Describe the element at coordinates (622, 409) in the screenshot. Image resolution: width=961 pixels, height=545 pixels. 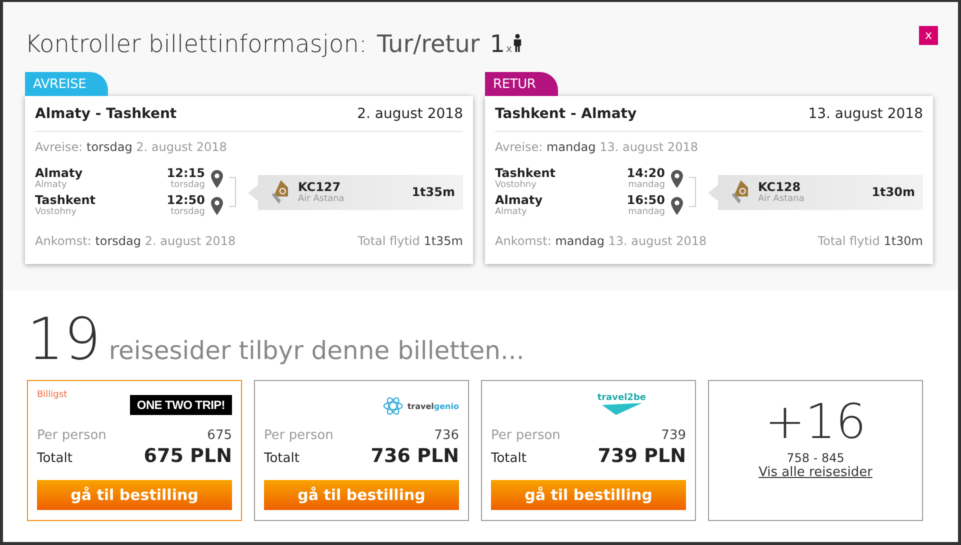
I see `paper-plane-icon` at that location.